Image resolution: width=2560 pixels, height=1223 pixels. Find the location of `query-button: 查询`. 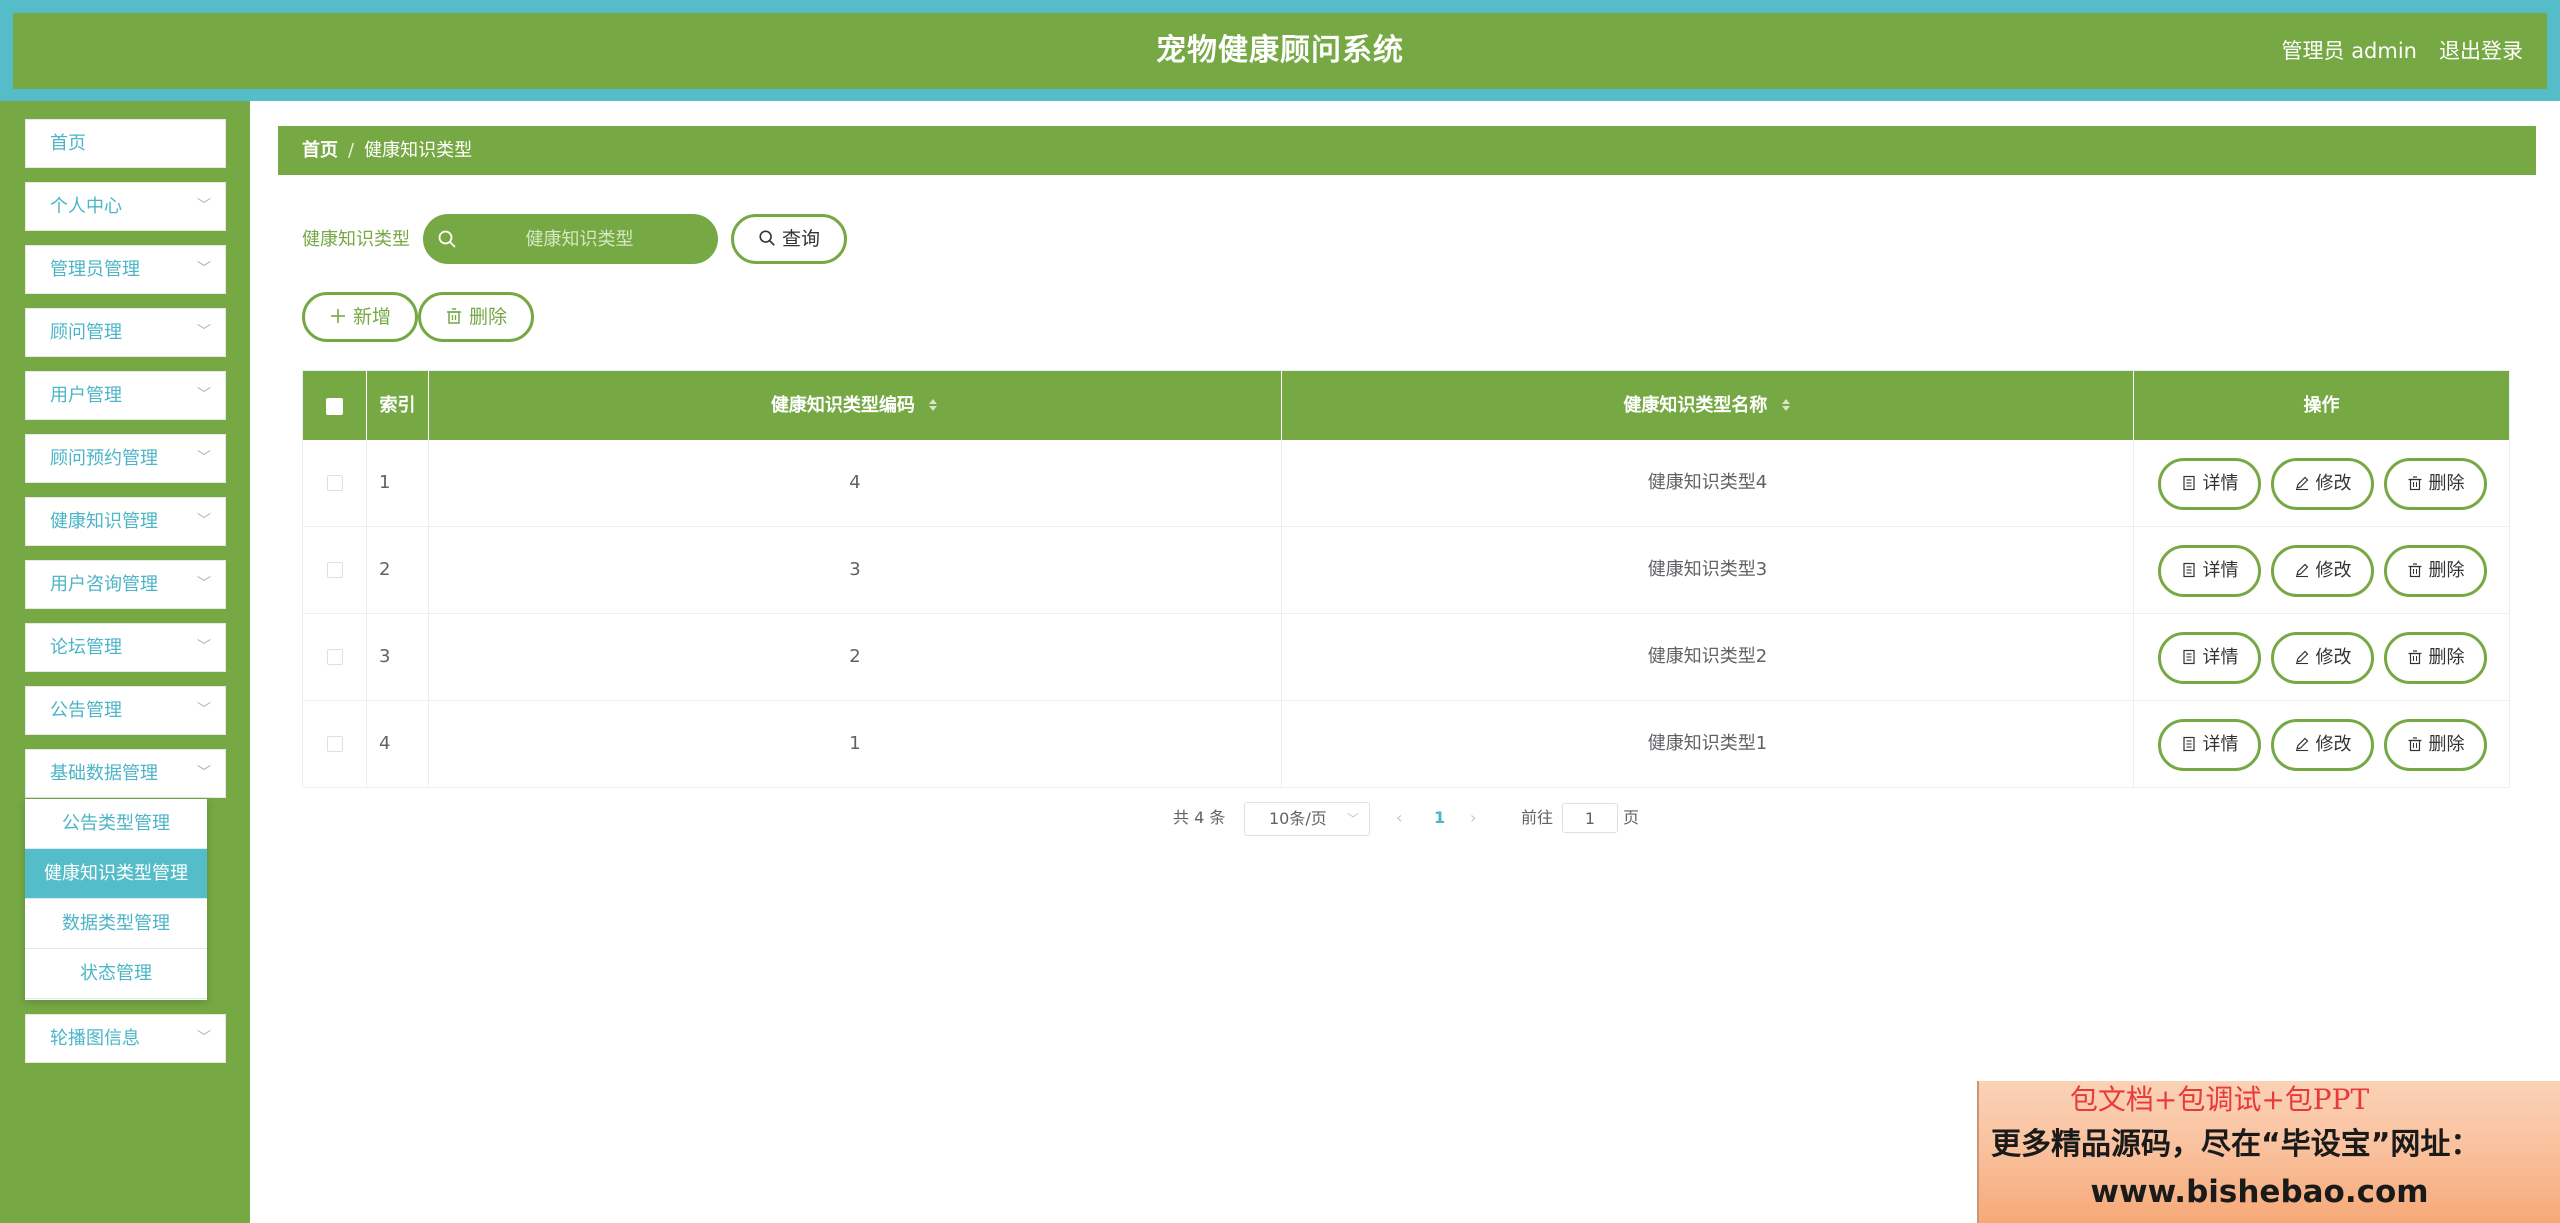

query-button: 查询 is located at coordinates (789, 239).